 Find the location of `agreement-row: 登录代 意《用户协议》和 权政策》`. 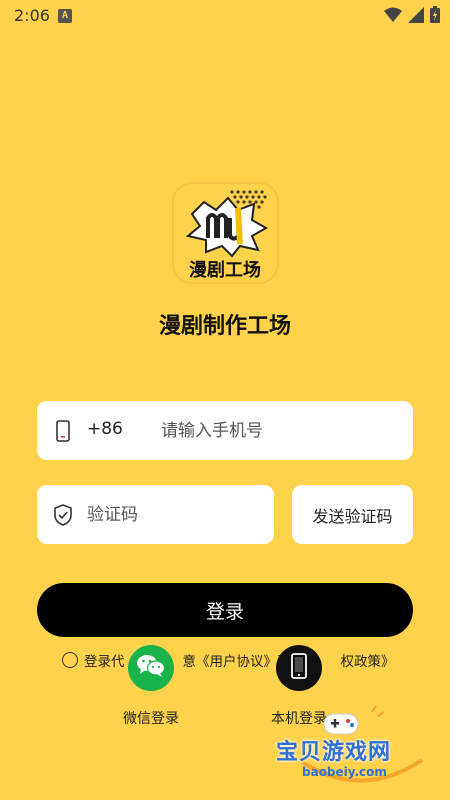

agreement-row: 登录代 意《用户协议》和 权政策》 is located at coordinates (228, 660).